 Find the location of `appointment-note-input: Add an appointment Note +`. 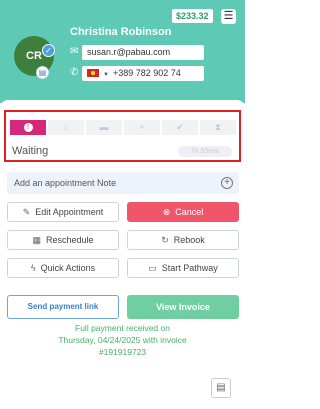

appointment-note-input: Add an appointment Note + is located at coordinates (123, 183).